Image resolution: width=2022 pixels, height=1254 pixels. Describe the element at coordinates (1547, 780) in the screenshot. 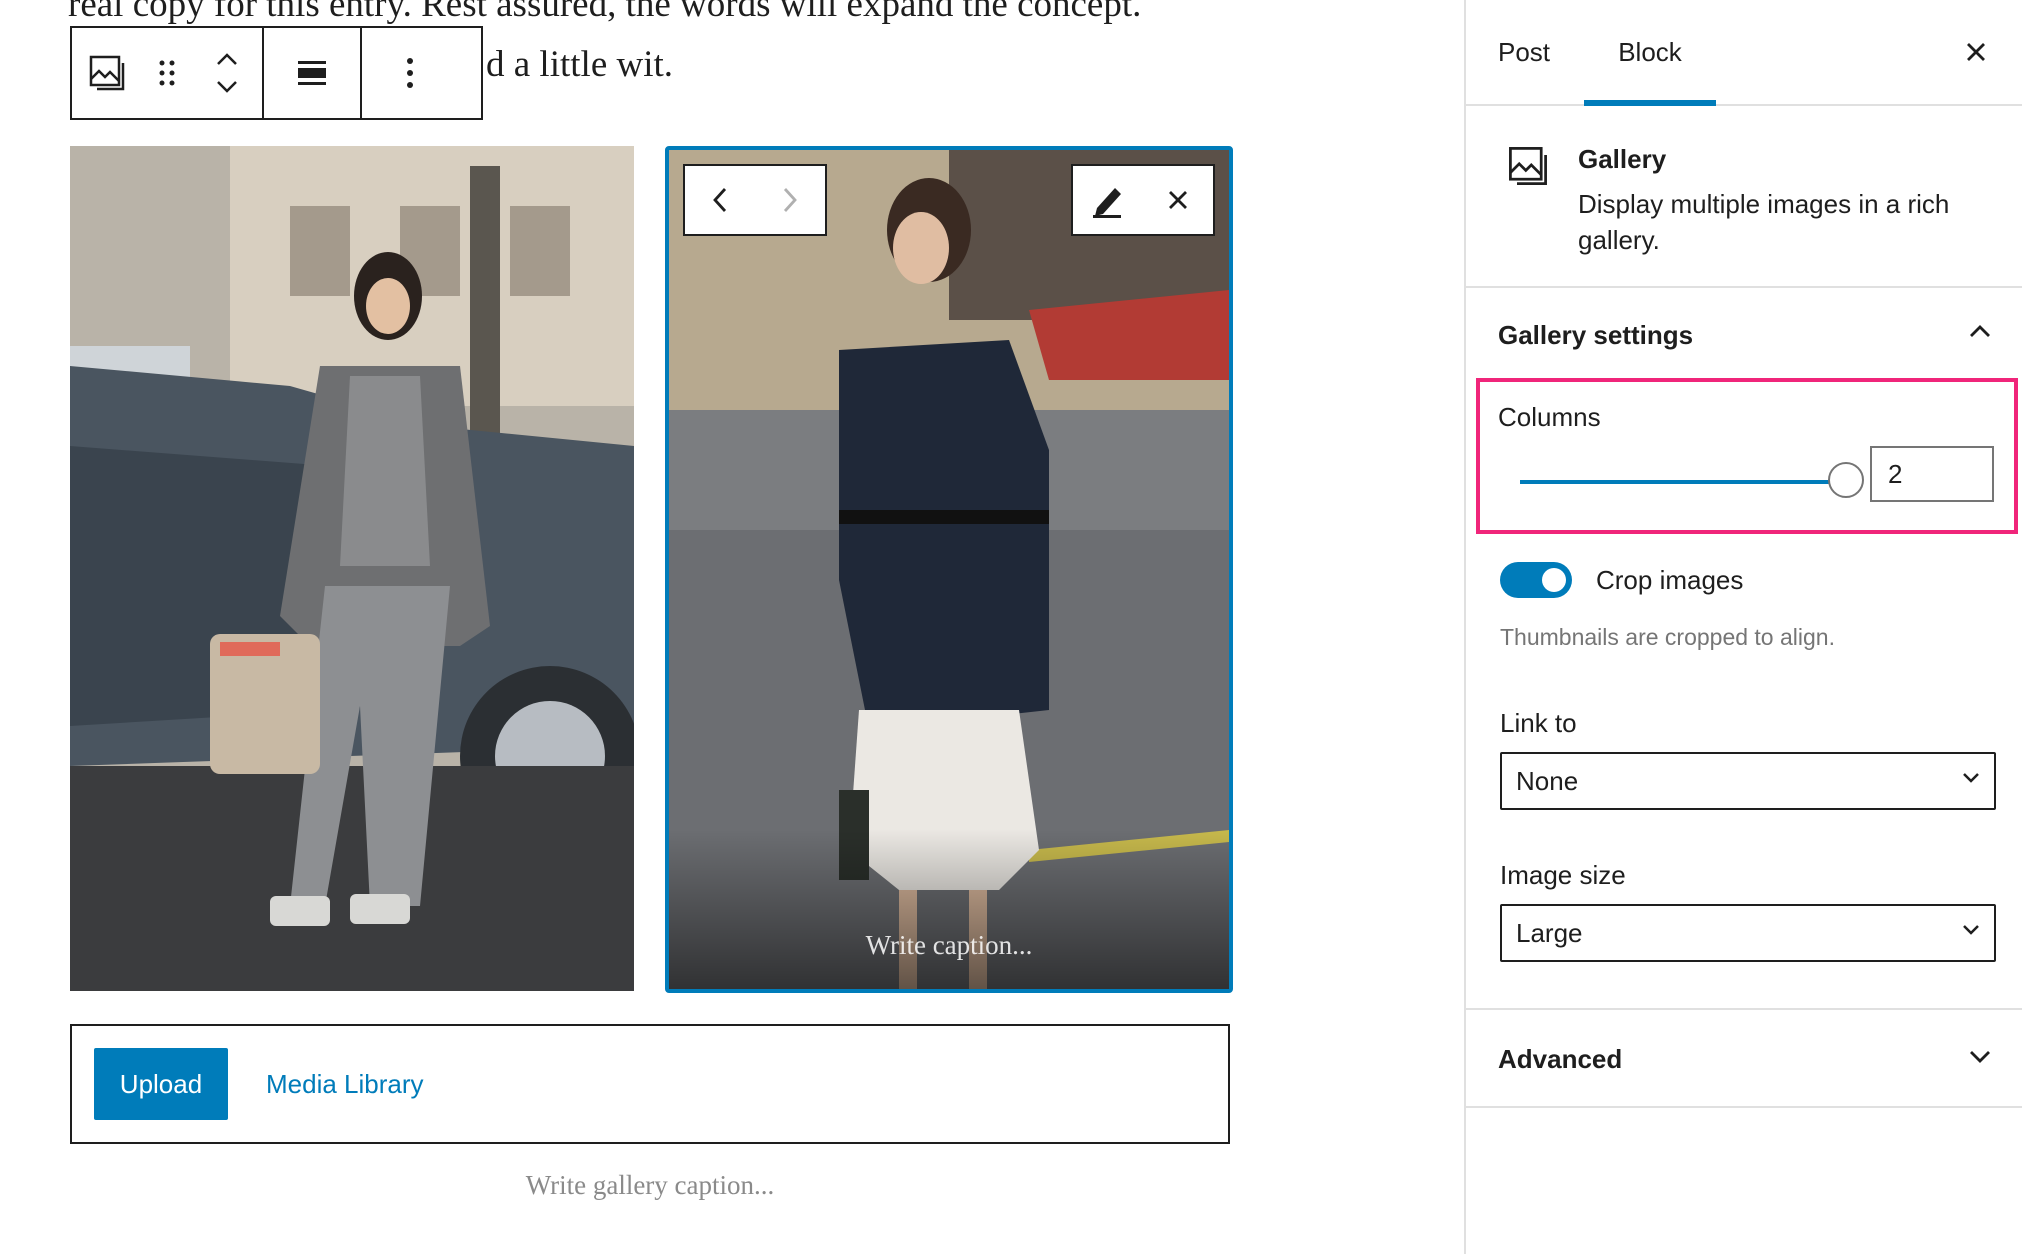

I see `link-to-value: None` at that location.